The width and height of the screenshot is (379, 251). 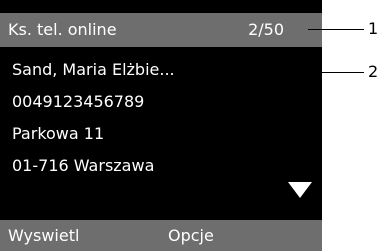 What do you see at coordinates (191, 236) in the screenshot?
I see `options-softkey: Opcje` at bounding box center [191, 236].